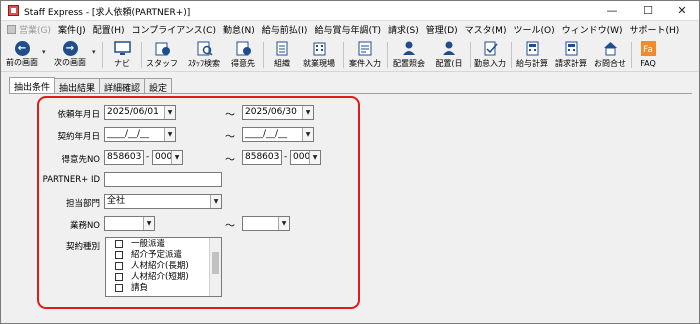 Image resolution: width=700 pixels, height=324 pixels. Describe the element at coordinates (80, 160) in the screenshot. I see `client-no-label: 得意先NO` at that location.